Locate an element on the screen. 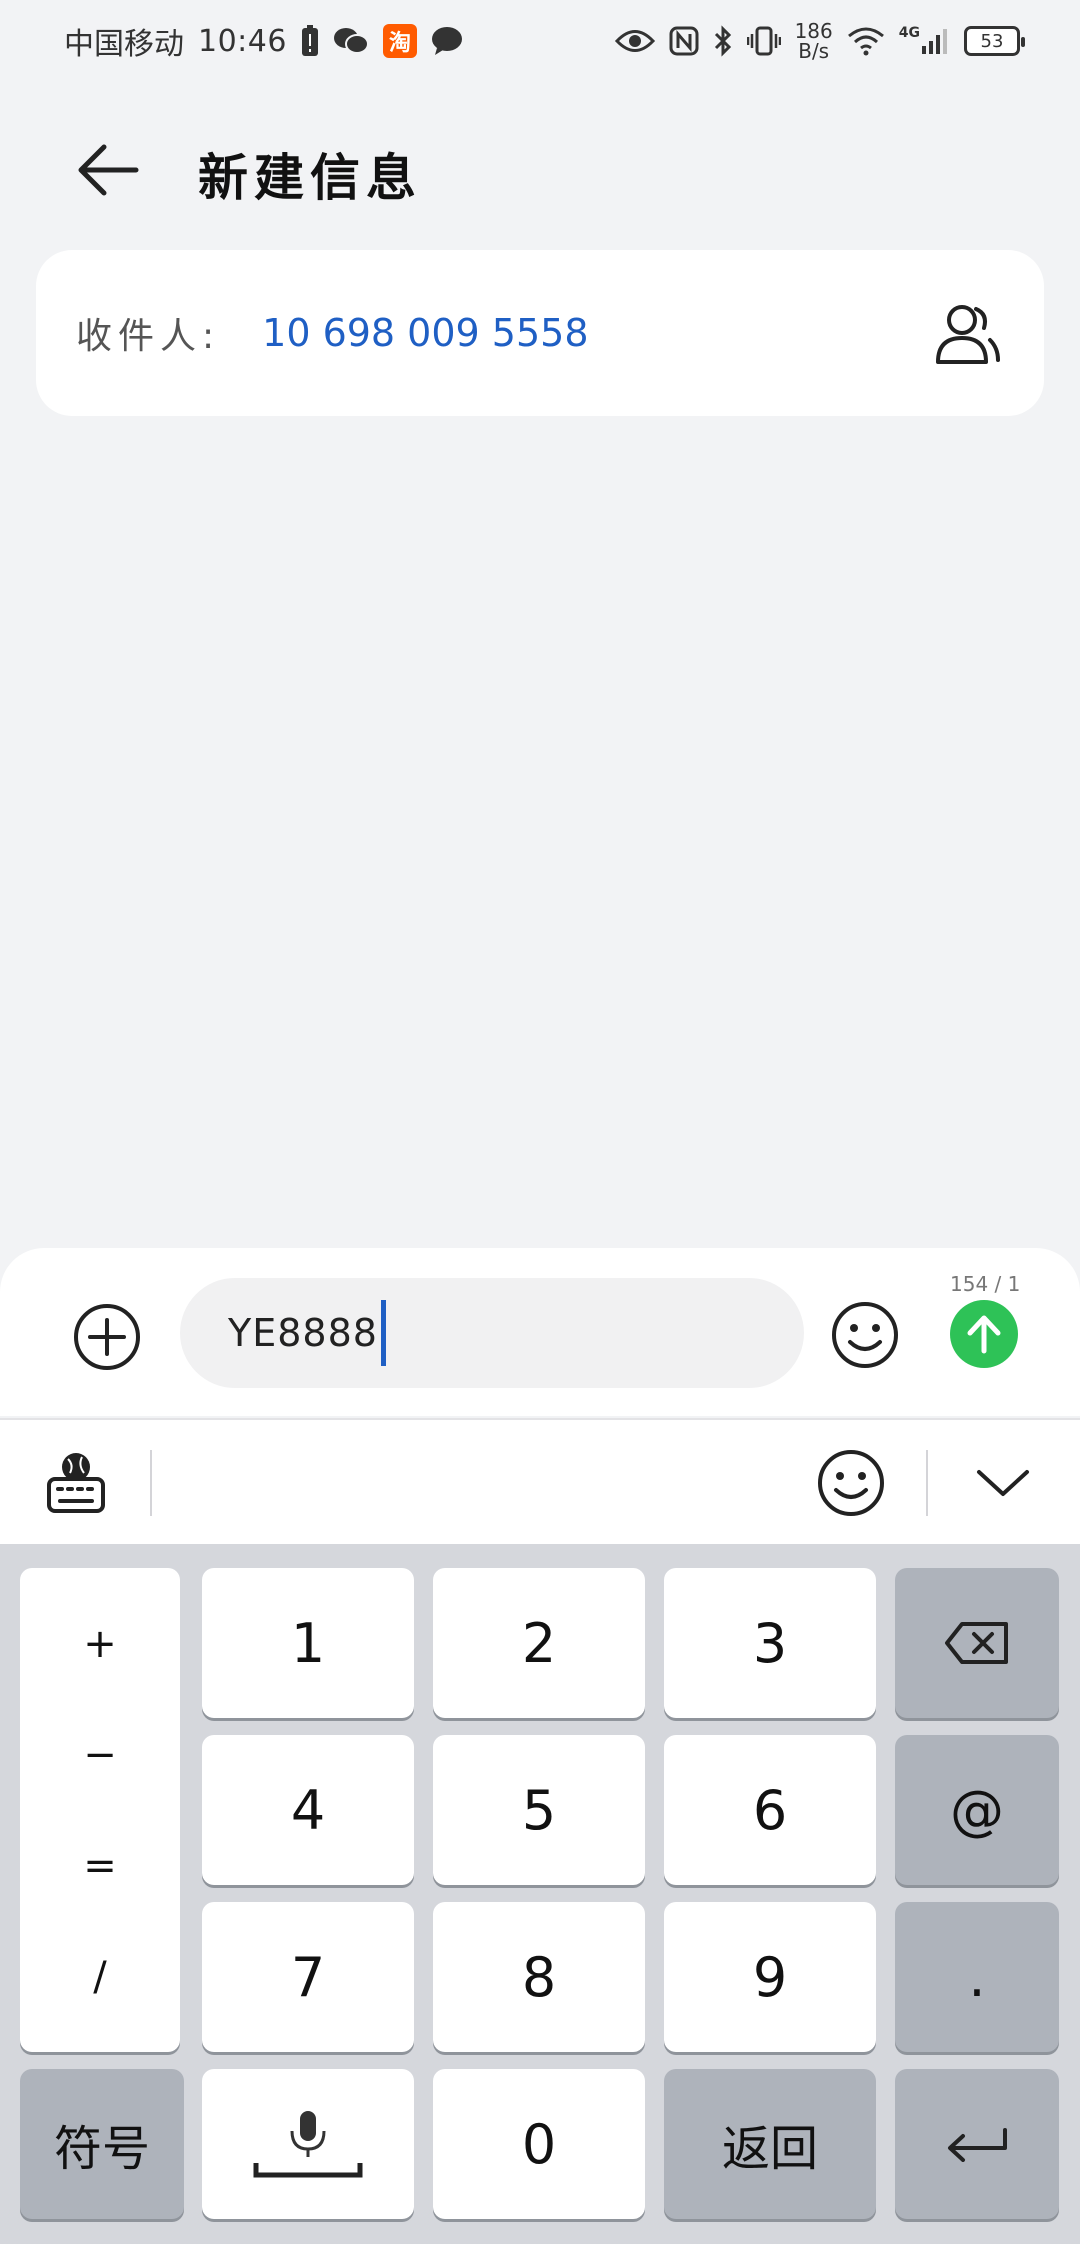 The width and height of the screenshot is (1080, 2244). voice-space-key is located at coordinates (308, 2144).